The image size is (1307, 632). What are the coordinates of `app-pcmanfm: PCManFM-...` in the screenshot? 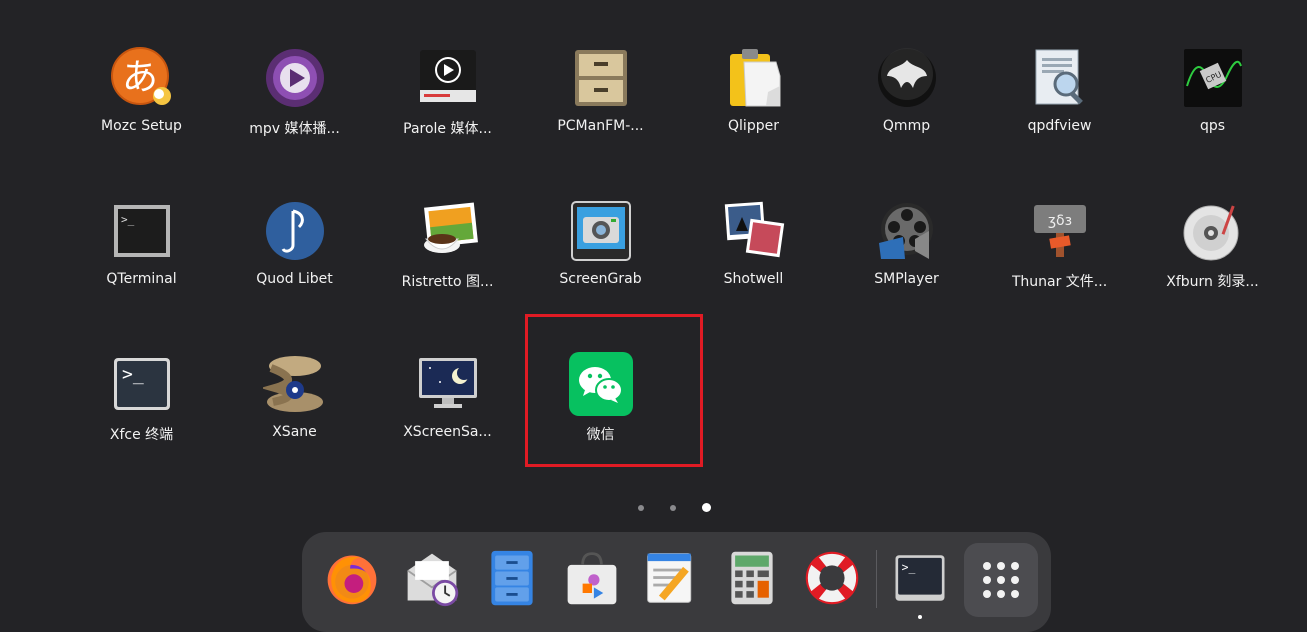 It's located at (600, 116).